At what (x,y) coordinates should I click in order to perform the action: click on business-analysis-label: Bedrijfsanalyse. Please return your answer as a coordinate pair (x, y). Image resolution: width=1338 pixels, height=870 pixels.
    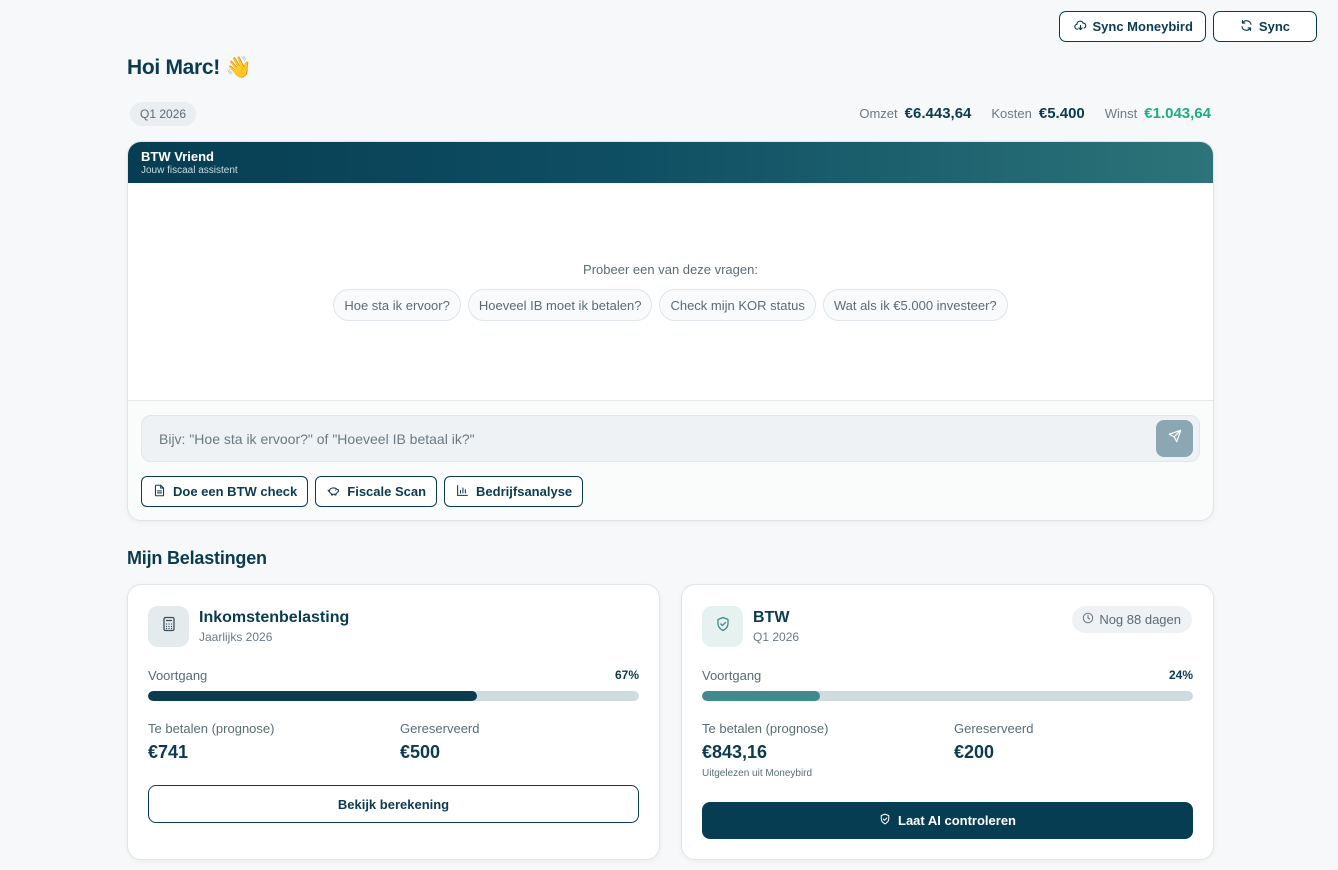
    Looking at the image, I should click on (524, 491).